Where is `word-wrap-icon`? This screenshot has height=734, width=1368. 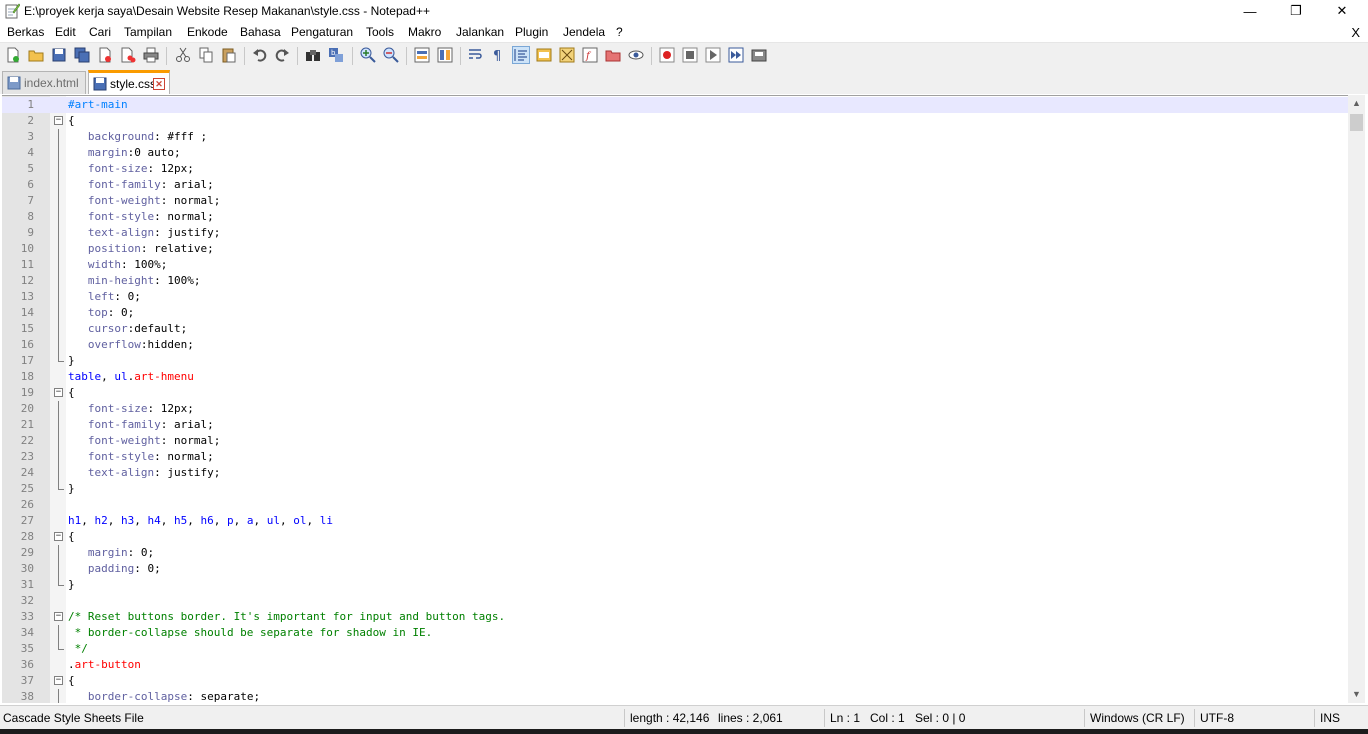
word-wrap-icon is located at coordinates (476, 55).